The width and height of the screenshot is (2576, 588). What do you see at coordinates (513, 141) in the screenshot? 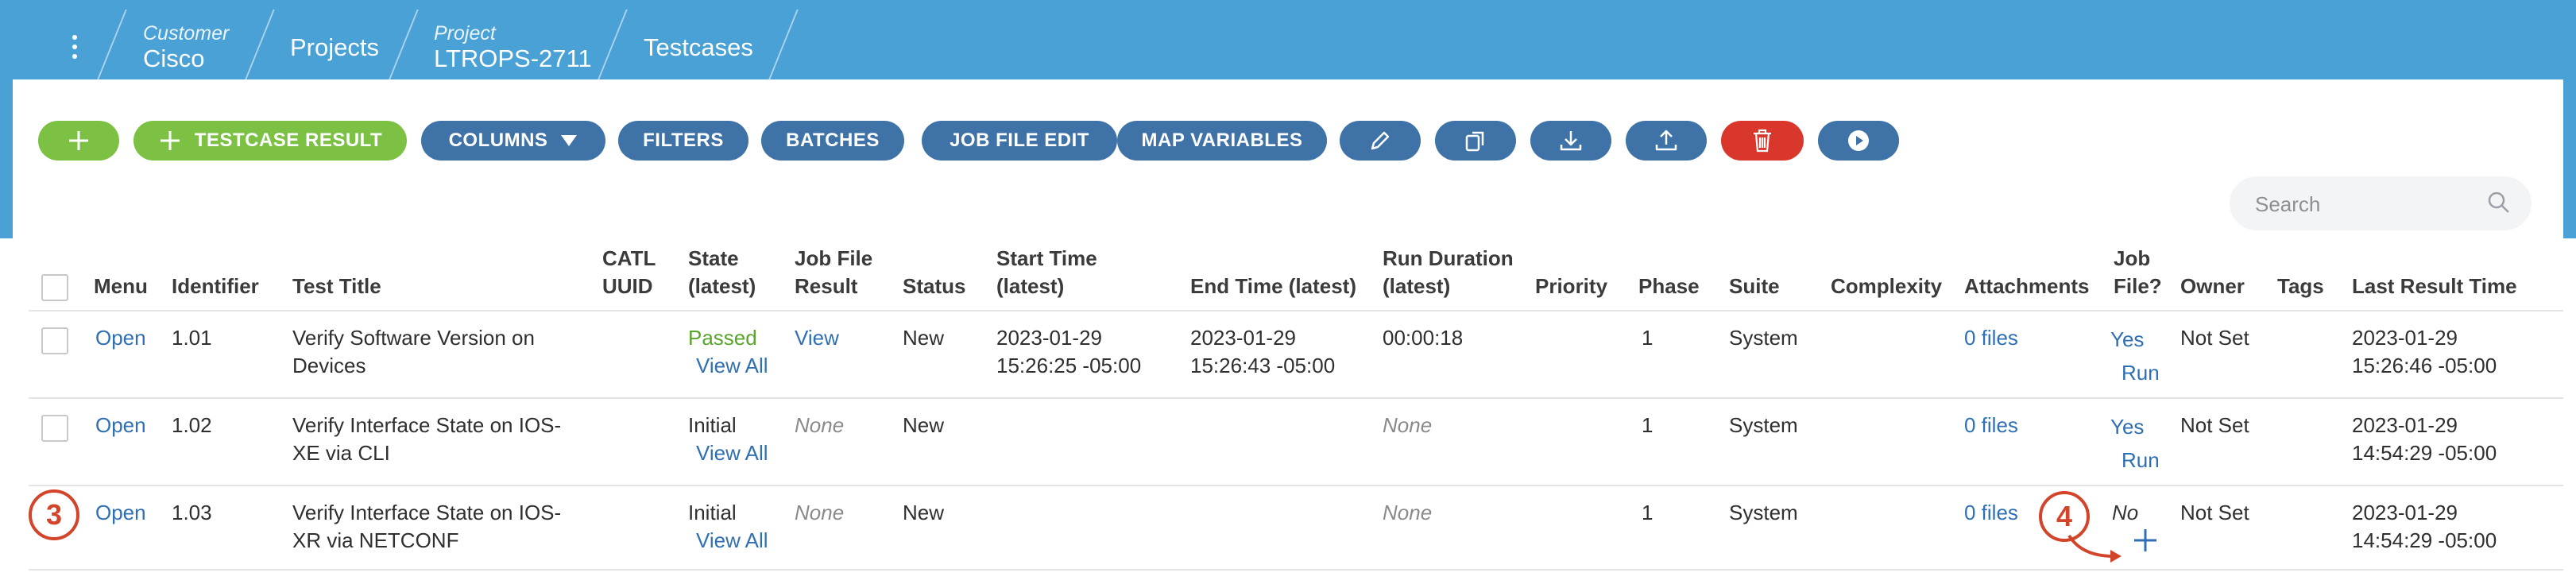
I see `columns-dropdown-button: COLUMNS` at bounding box center [513, 141].